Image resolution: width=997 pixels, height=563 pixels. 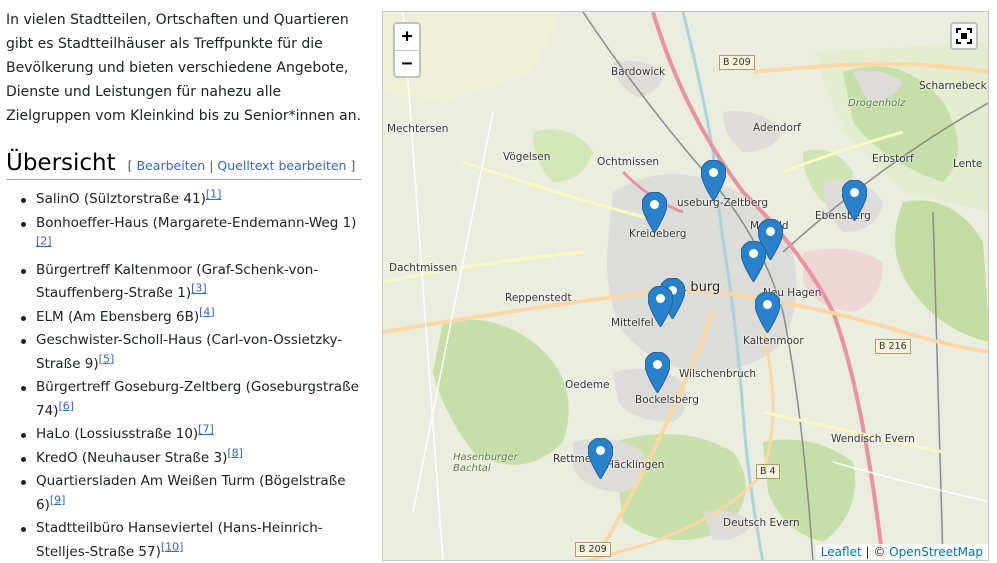 What do you see at coordinates (761, 523) in the screenshot?
I see `place-label-deutsch-evern: Deutsch Evern` at bounding box center [761, 523].